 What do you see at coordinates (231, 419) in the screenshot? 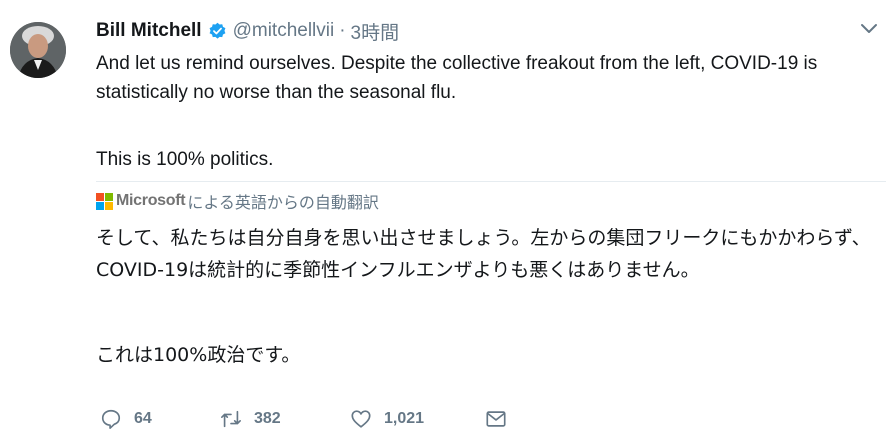
I see `retweet-icon` at bounding box center [231, 419].